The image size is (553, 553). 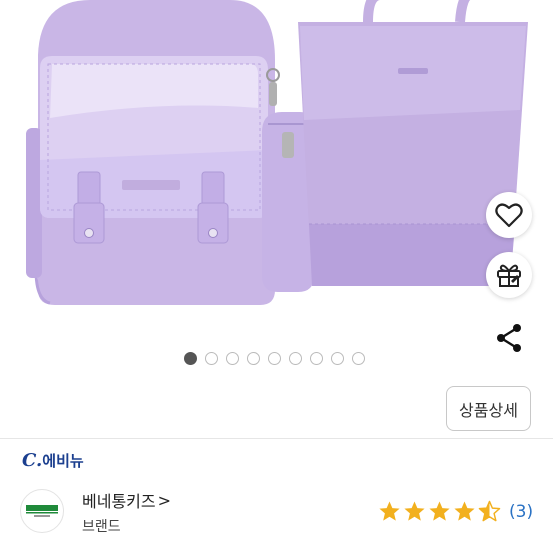 I want to click on mall-logo: C.에비뉴, so click(x=53, y=460).